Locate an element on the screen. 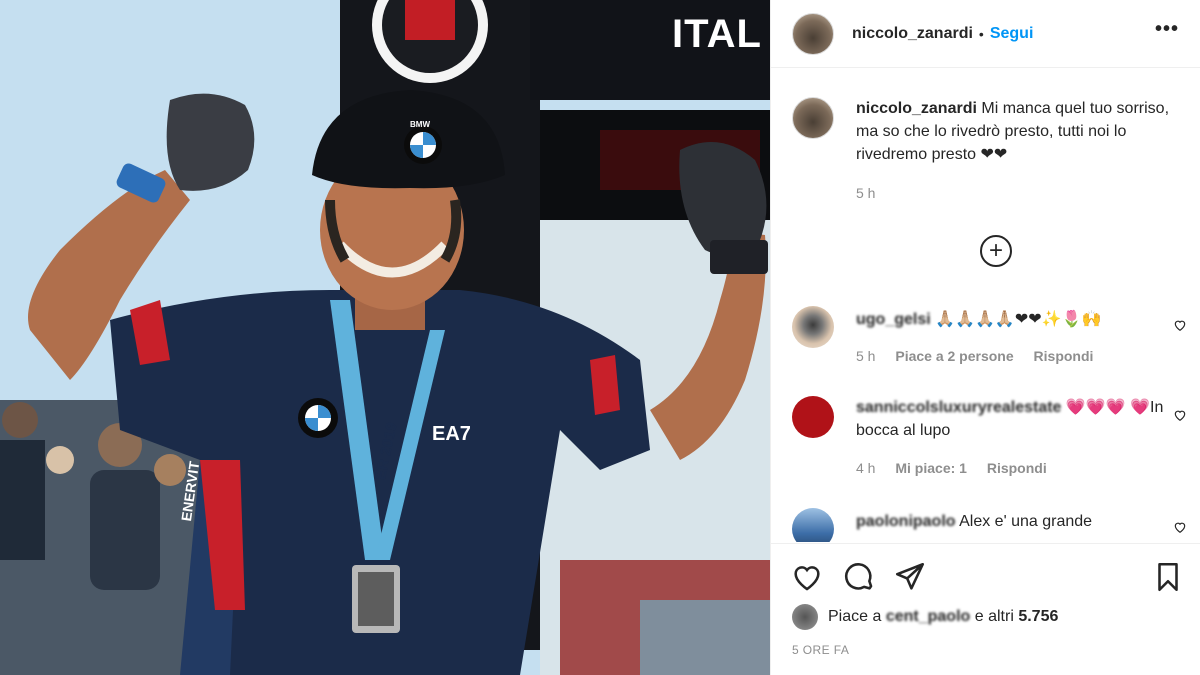  heart-icon is located at coordinates (807, 577).